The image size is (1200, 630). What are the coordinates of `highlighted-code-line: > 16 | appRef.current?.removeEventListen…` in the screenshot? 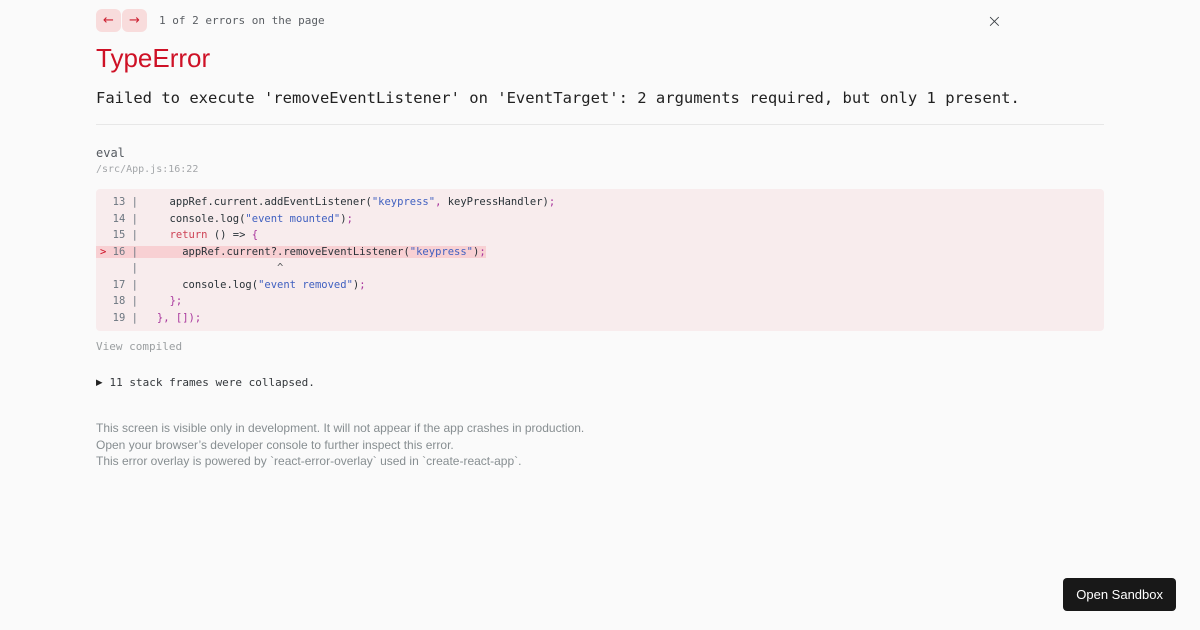 It's located at (291, 251).